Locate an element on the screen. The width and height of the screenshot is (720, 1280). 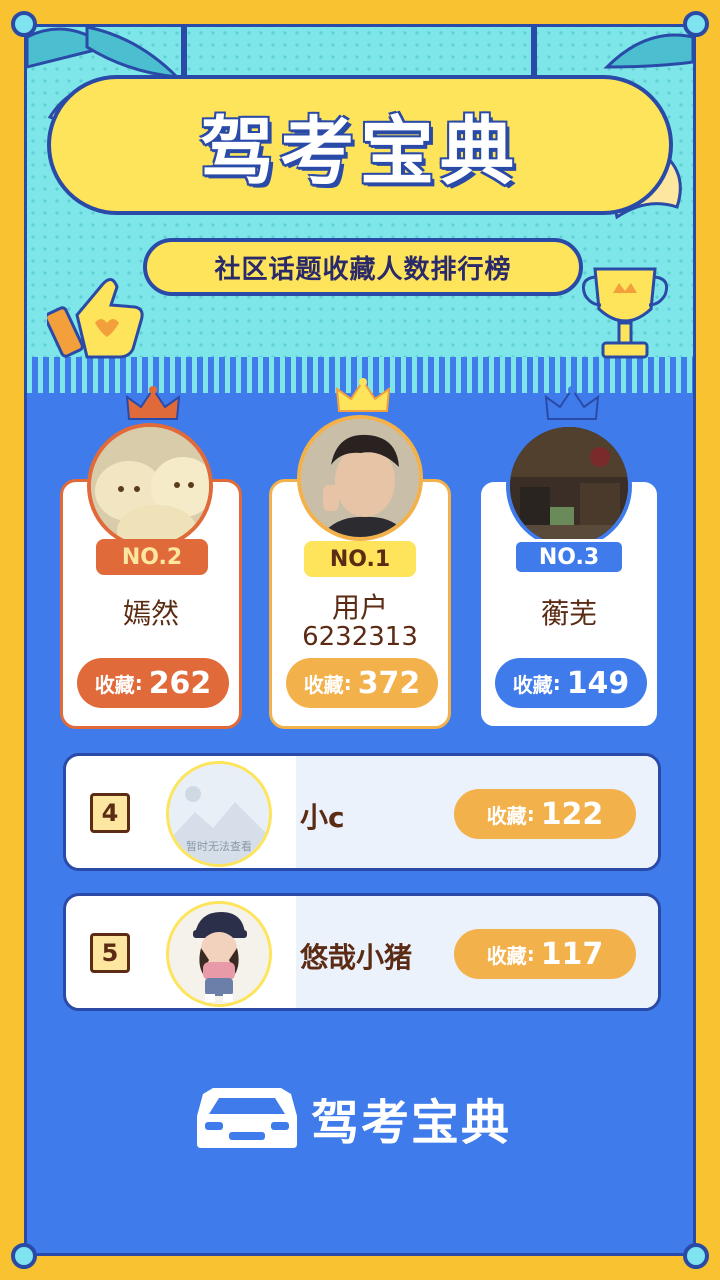
page-title: 驾考宝典 is located at coordinates (360, 151).